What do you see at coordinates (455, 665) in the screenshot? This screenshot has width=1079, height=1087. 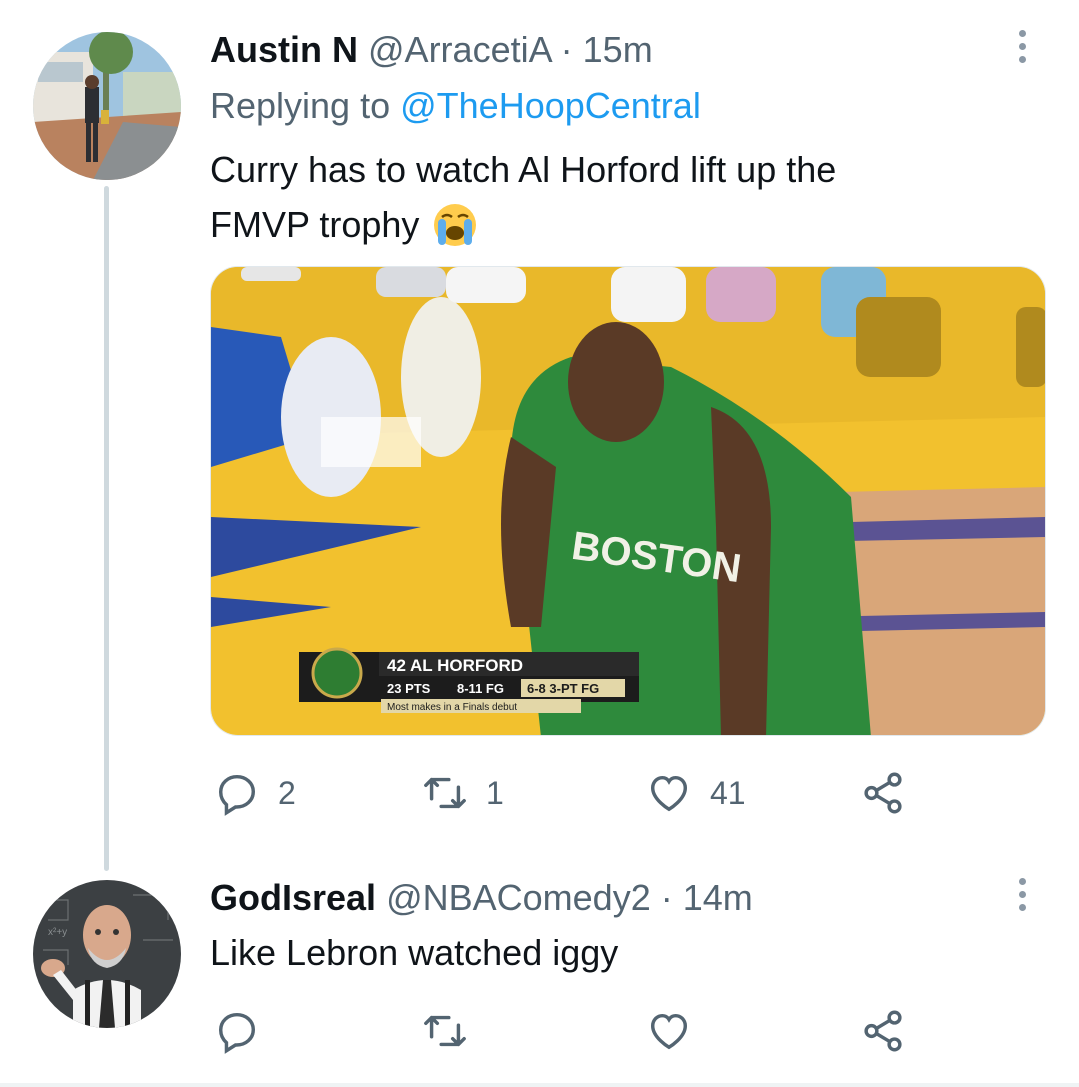 I see `scorebug-title: 42 AL HORFORD` at bounding box center [455, 665].